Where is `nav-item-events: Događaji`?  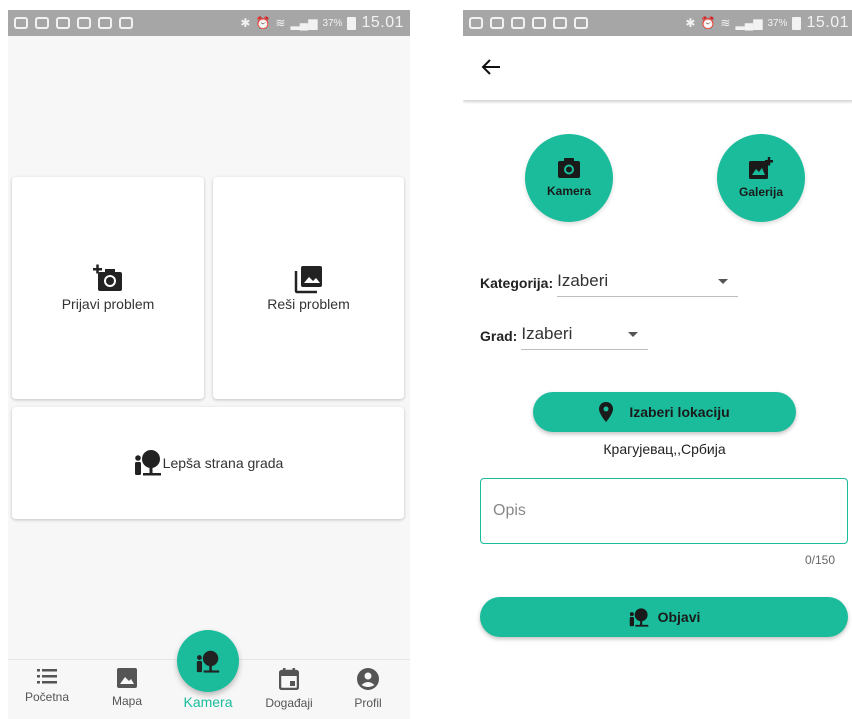 nav-item-events: Događaji is located at coordinates (289, 689).